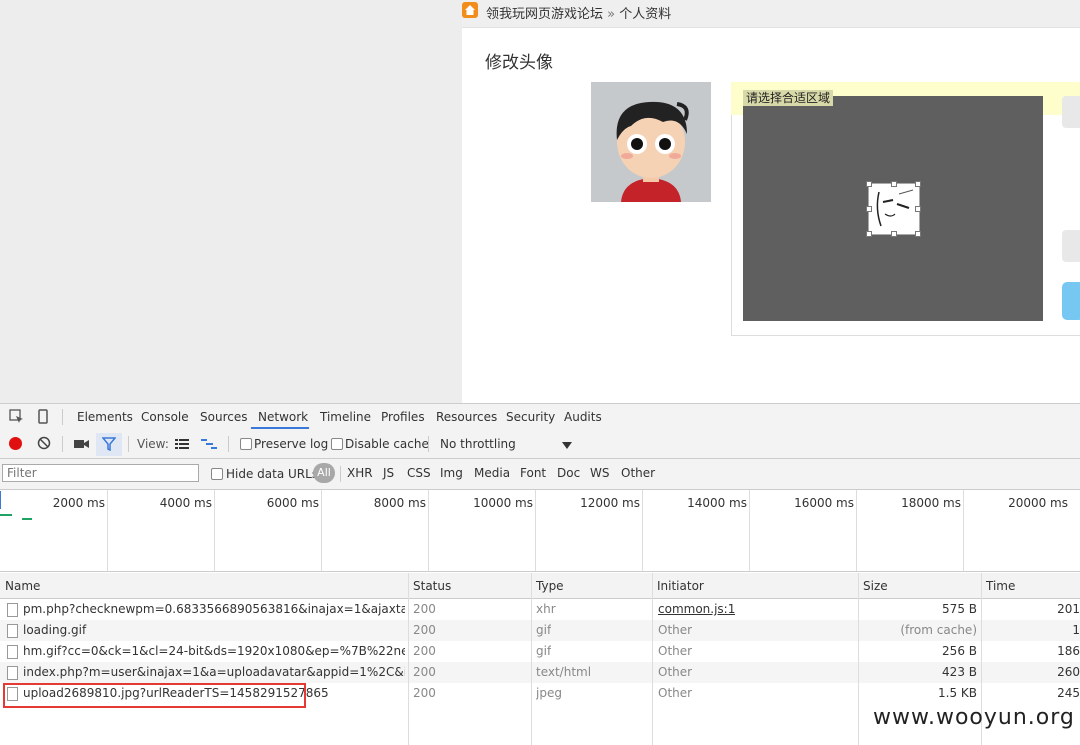 This screenshot has height=745, width=1080. Describe the element at coordinates (324, 473) in the screenshot. I see `filter-type-all: All` at that location.